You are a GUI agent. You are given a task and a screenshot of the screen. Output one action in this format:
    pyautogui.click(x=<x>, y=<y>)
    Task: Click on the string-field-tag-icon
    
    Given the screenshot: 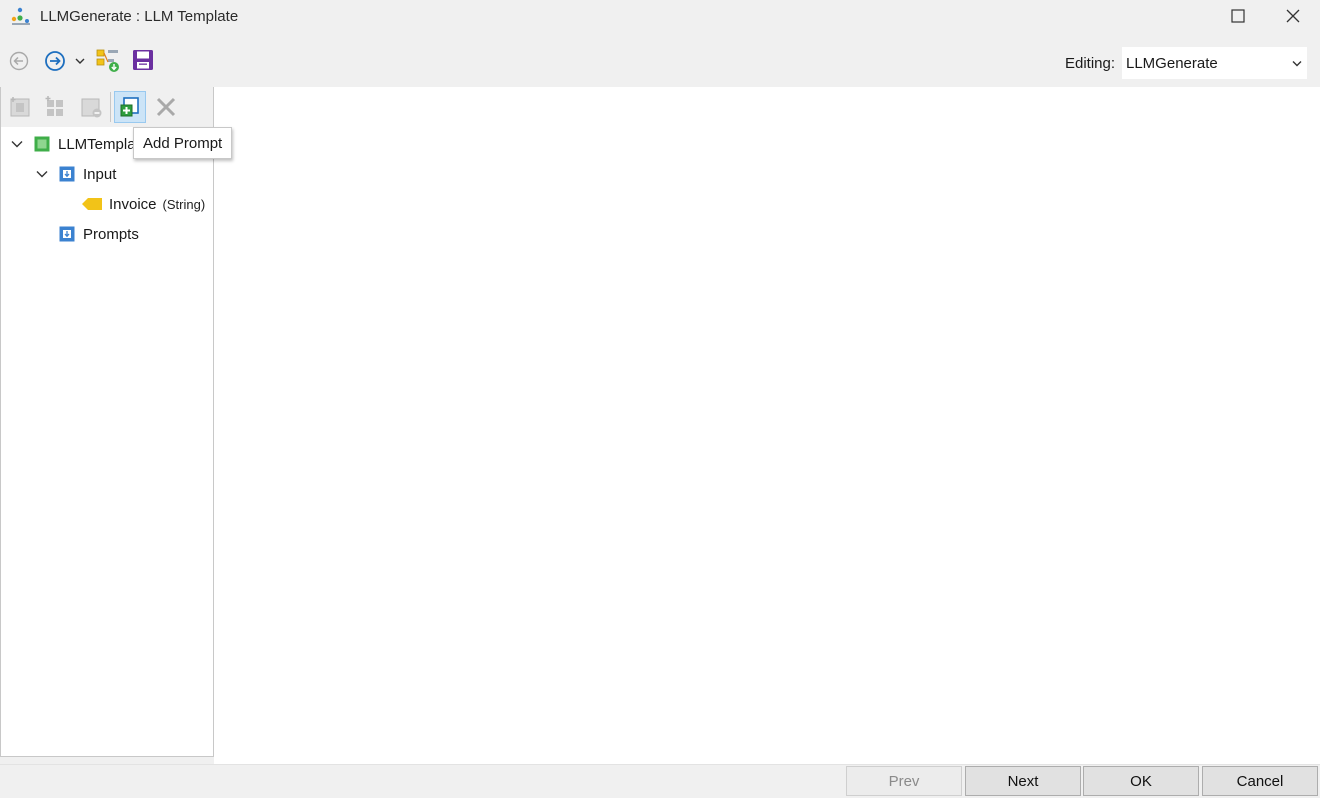 What is the action you would take?
    pyautogui.click(x=92, y=204)
    